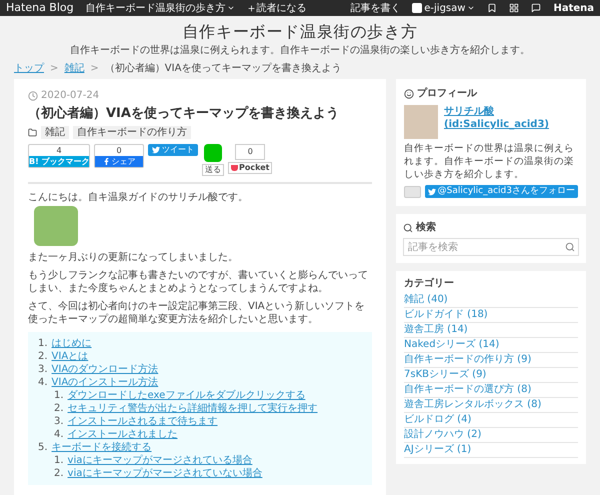 Image resolution: width=600 pixels, height=495 pixels. I want to click on toc-link: VIAとは, so click(70, 356).